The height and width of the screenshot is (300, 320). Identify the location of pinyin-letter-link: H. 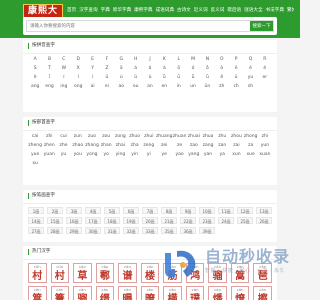
(135, 60).